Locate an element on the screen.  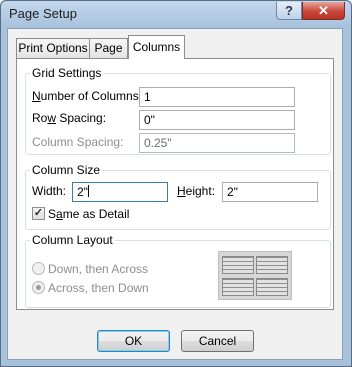
column-layout-title: Column Layout is located at coordinates (72, 240).